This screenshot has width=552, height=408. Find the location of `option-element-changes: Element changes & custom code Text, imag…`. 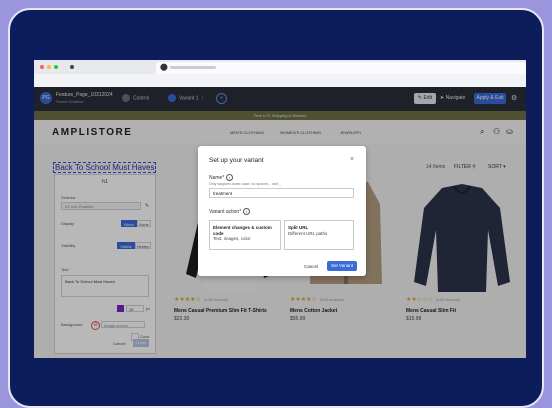

option-element-changes: Element changes & custom code Text, imag… is located at coordinates (245, 235).